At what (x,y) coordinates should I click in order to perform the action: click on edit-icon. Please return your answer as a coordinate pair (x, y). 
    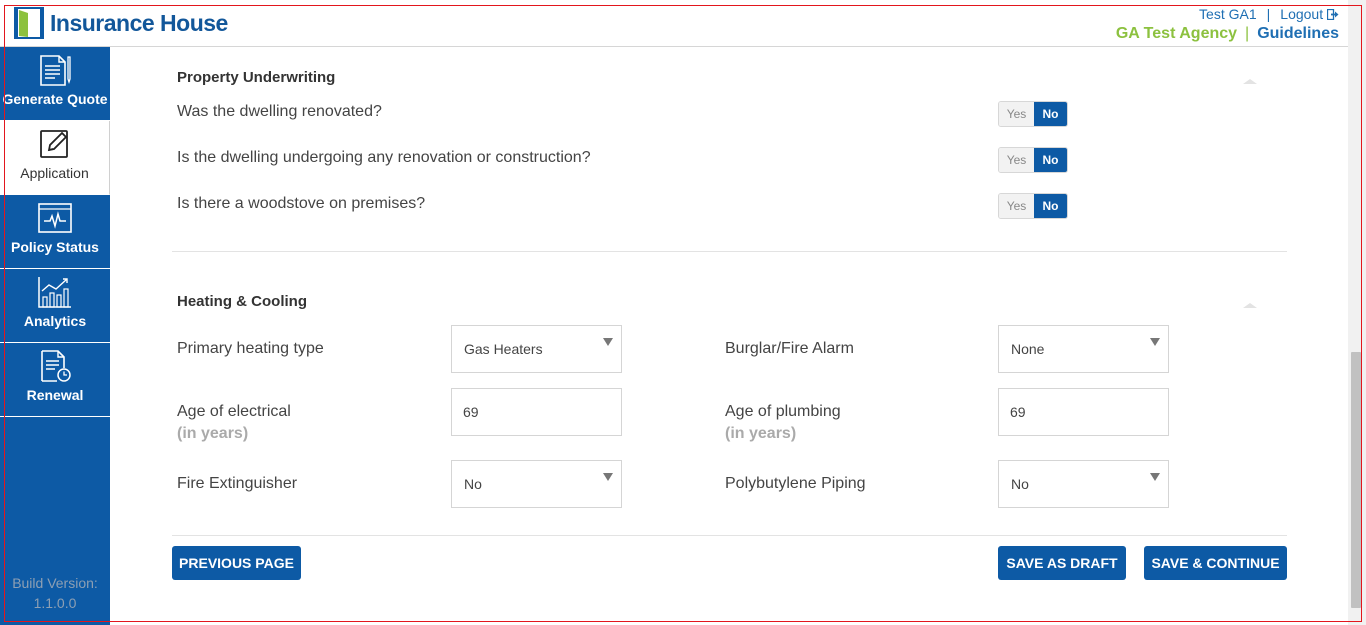
    Looking at the image, I should click on (54, 144).